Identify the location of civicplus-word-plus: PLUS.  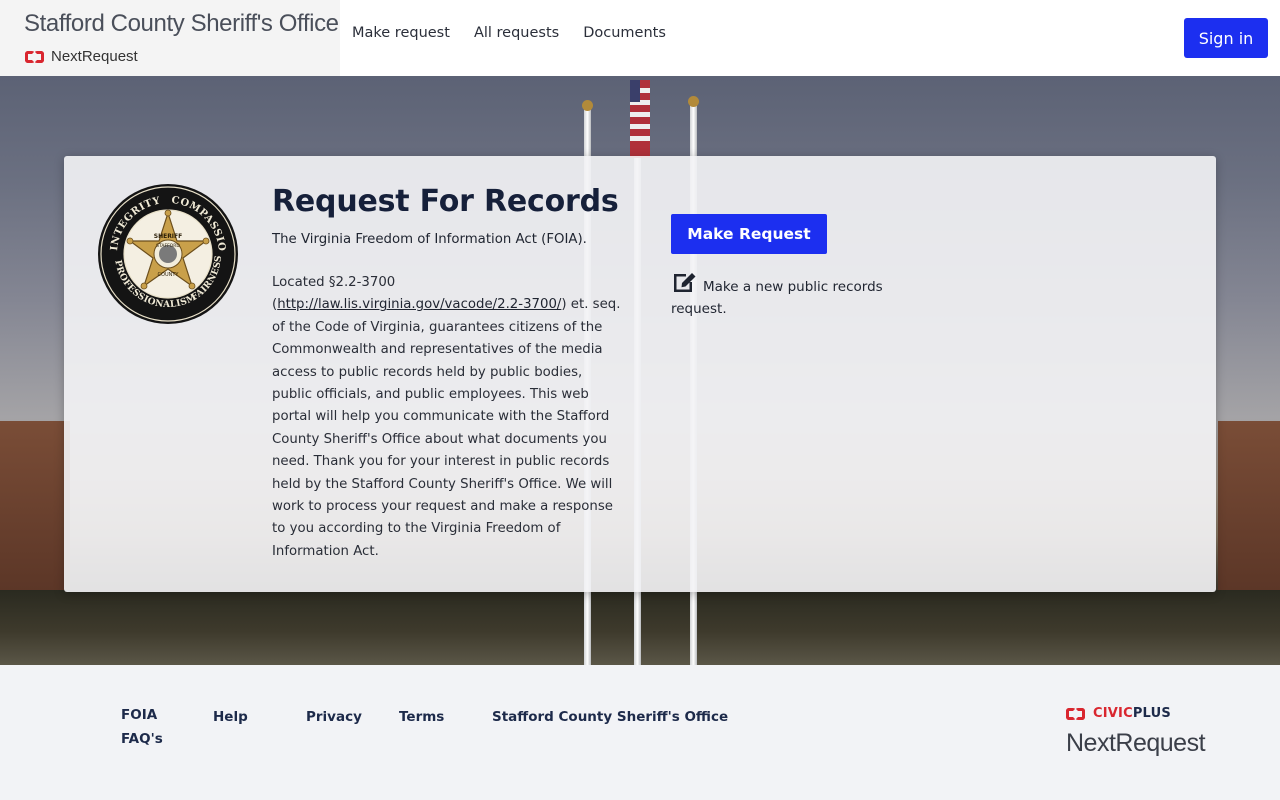
(1151, 713).